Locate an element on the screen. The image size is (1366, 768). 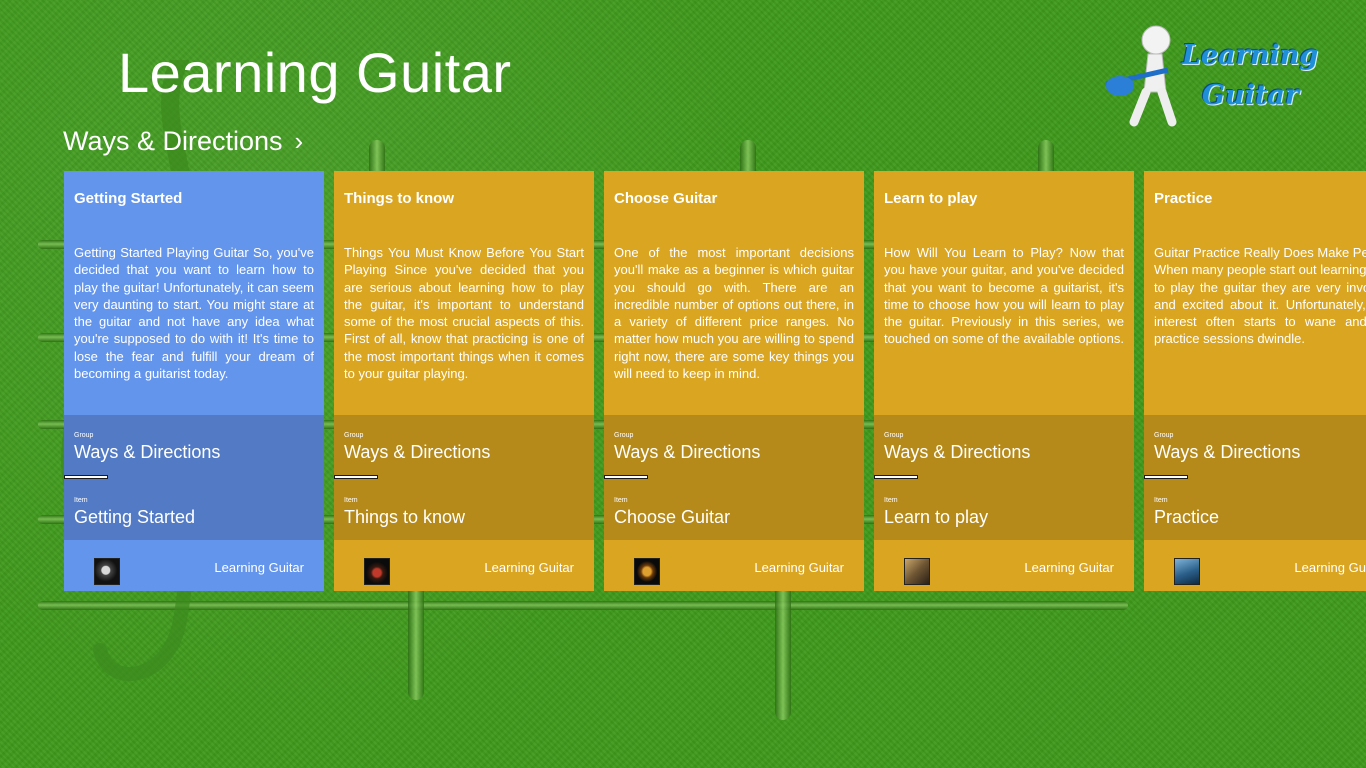
card-item-band: Item Things to know is located at coordinates (464, 510).